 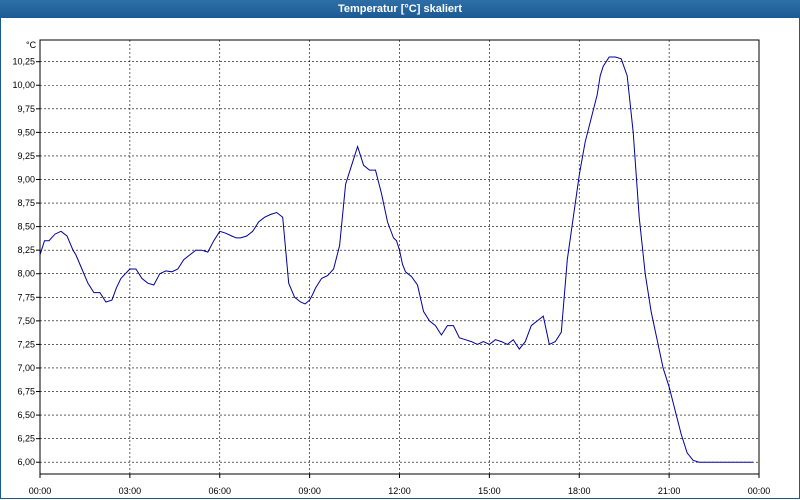 What do you see at coordinates (26, 274) in the screenshot?
I see `y-tick-label: 8,00` at bounding box center [26, 274].